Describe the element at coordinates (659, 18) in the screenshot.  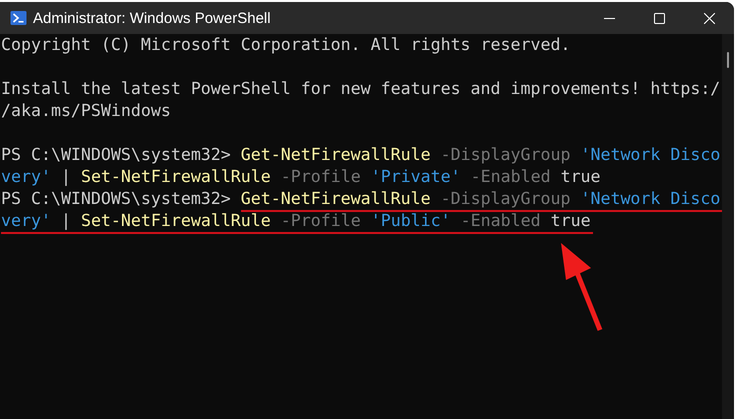
I see `maximize-icon` at that location.